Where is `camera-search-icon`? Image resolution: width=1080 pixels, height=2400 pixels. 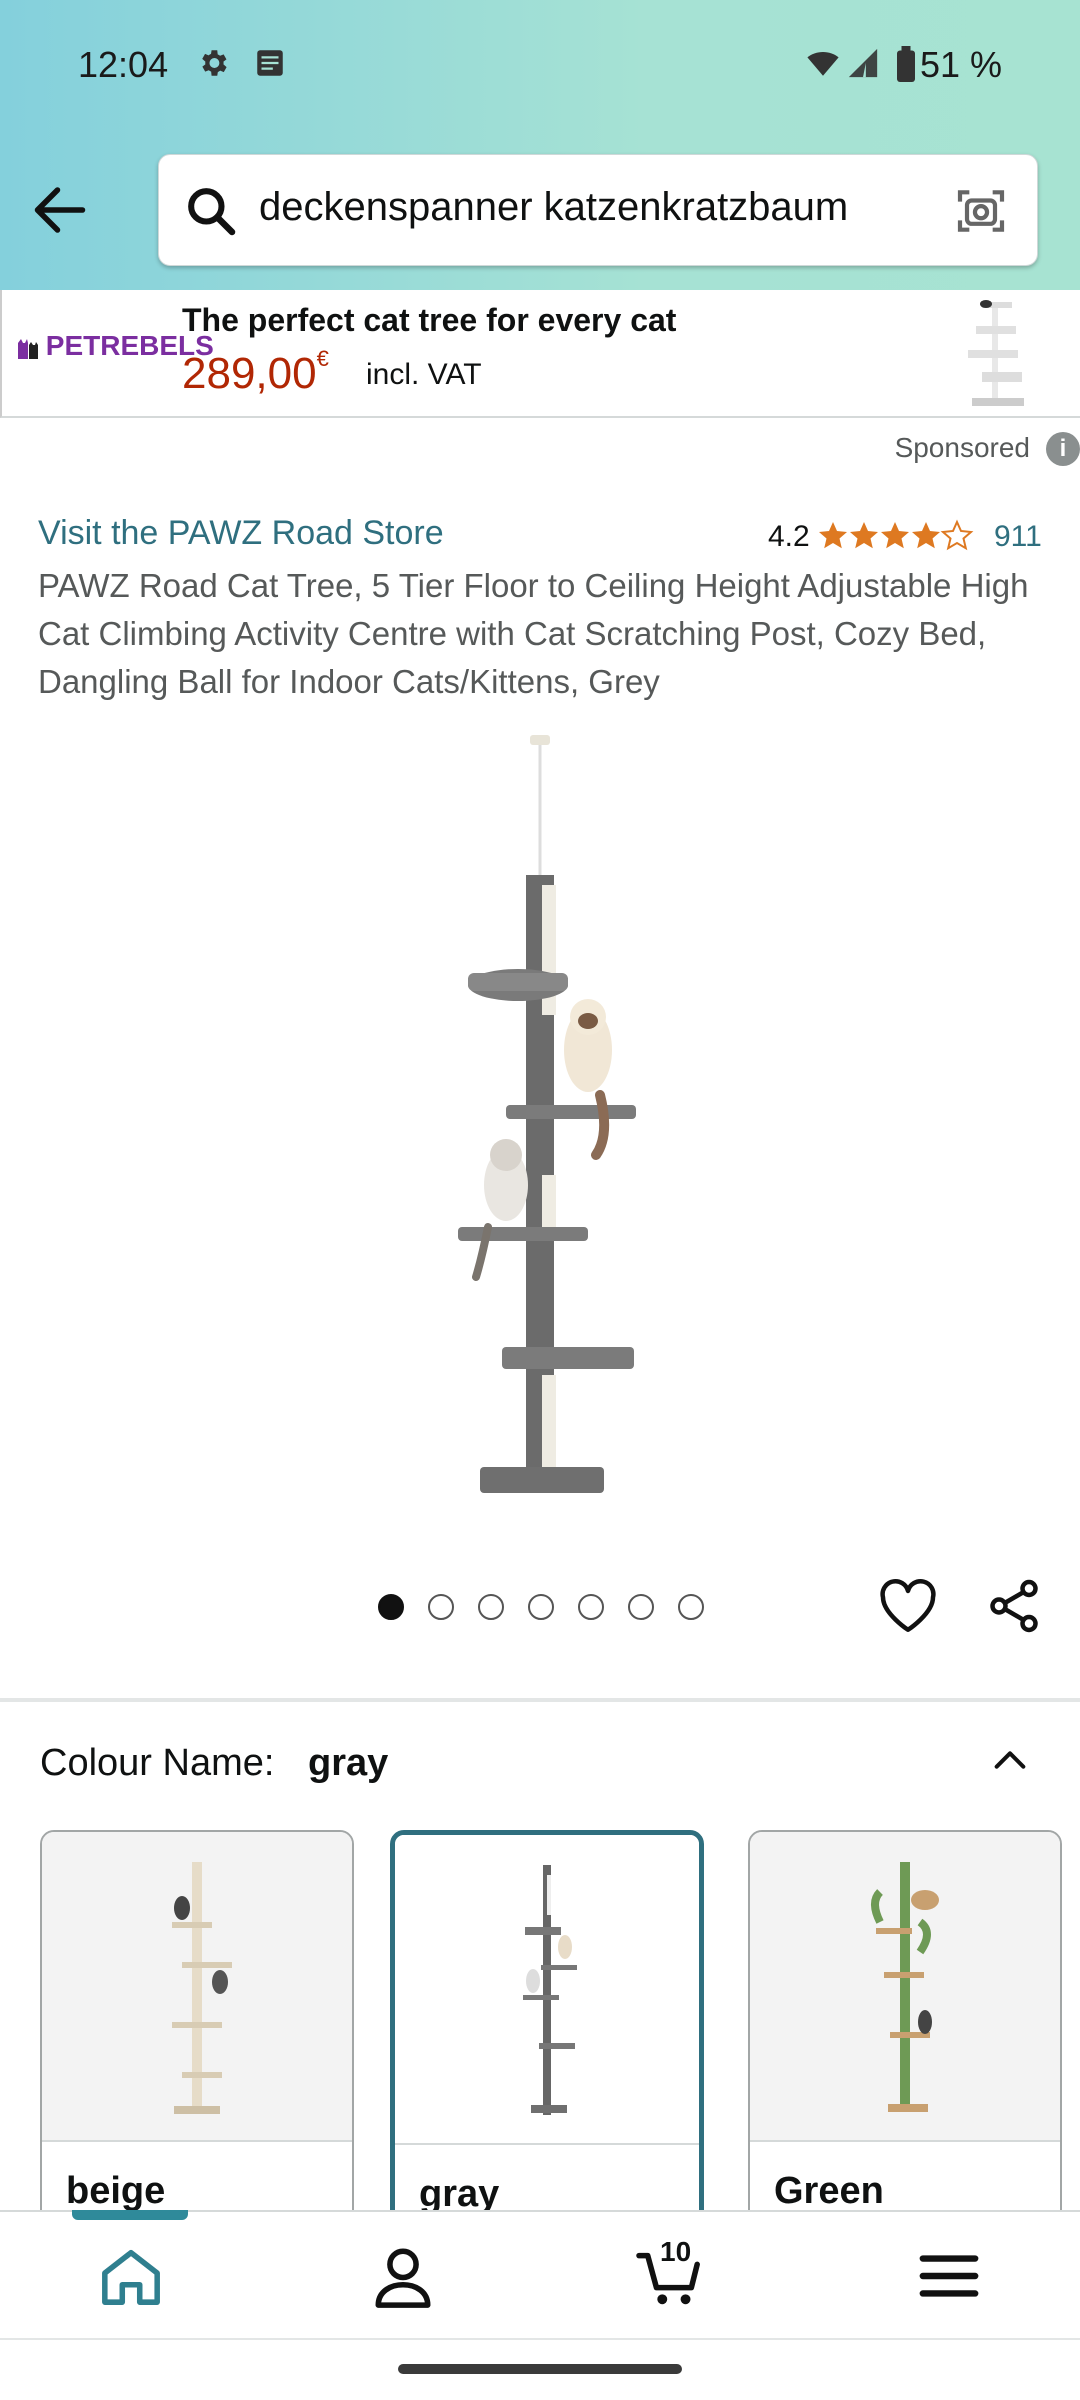
camera-search-icon is located at coordinates (981, 211).